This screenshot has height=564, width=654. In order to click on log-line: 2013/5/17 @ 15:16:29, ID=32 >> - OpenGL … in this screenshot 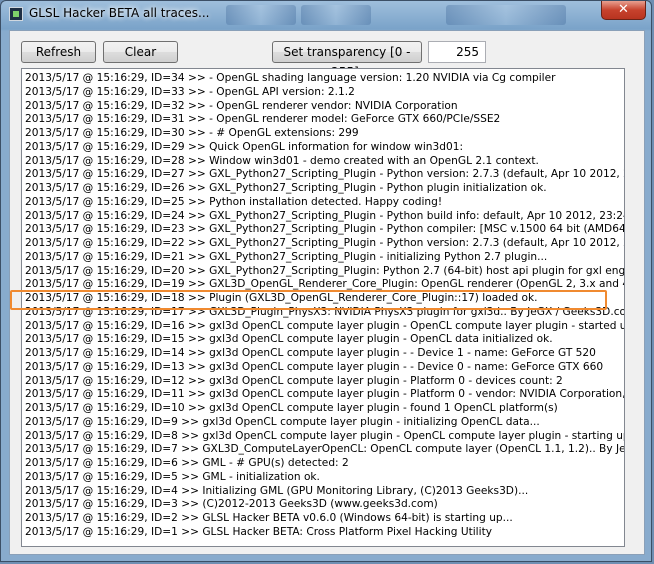, I will do `click(241, 106)`.